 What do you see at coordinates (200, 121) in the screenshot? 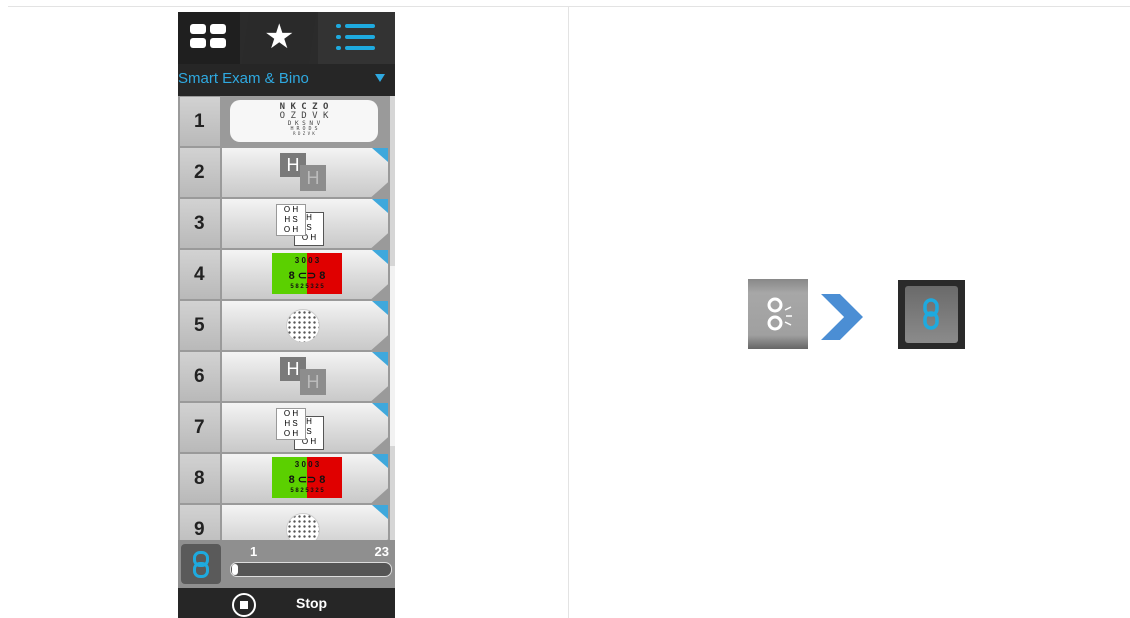
I see `test-number: 1` at bounding box center [200, 121].